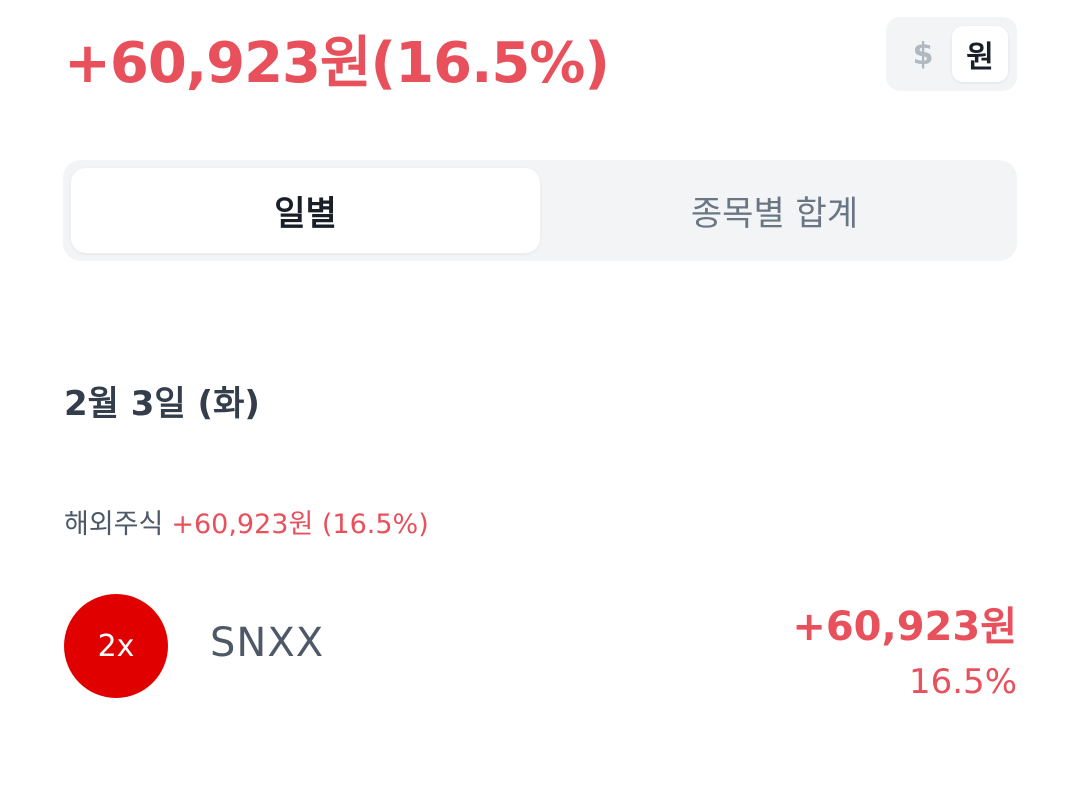 The width and height of the screenshot is (1079, 789). What do you see at coordinates (962, 682) in the screenshot?
I see `stock-profit-rate: 16.5%` at bounding box center [962, 682].